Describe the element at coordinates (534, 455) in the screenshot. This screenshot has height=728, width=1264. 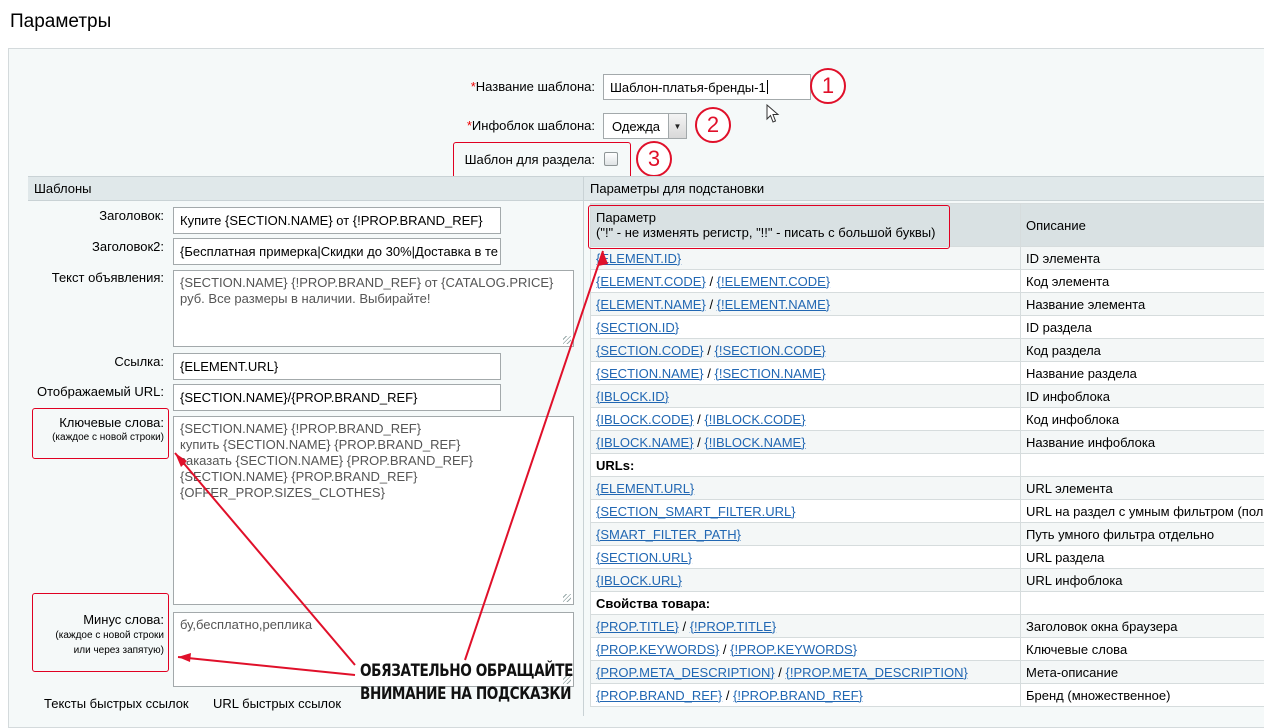
I see `arrow-to-param-header` at that location.